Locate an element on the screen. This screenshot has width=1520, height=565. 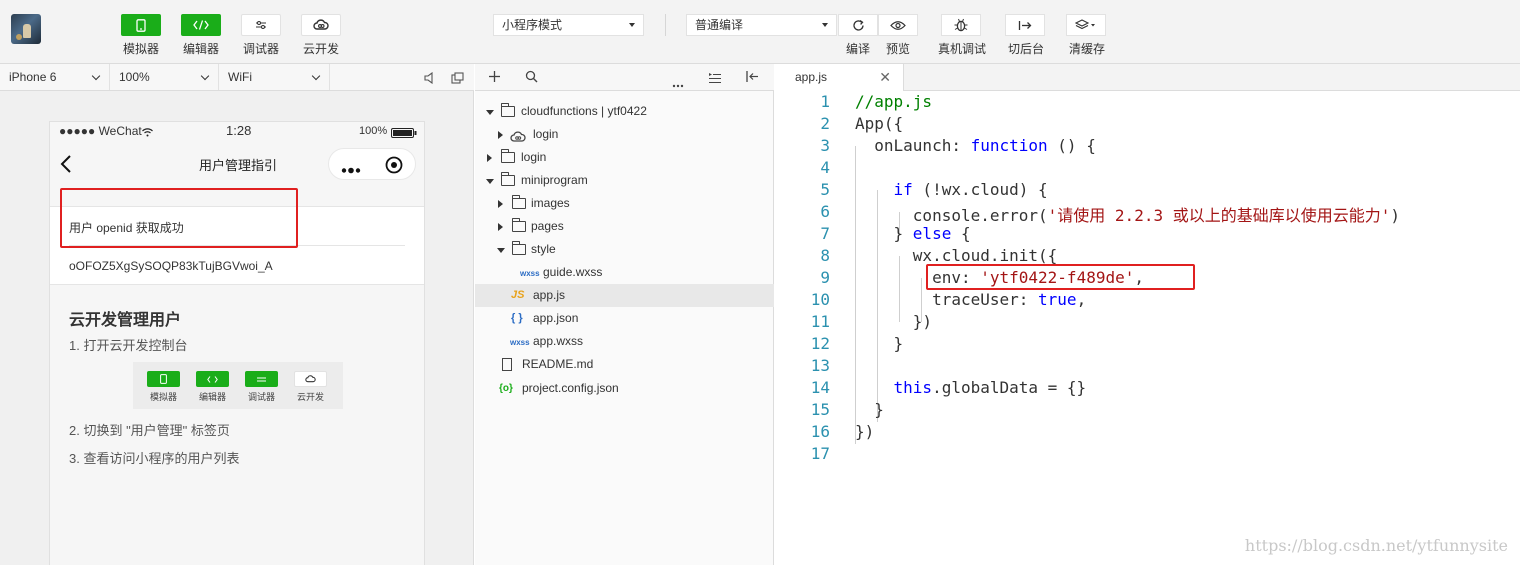
switch-background-icon is located at coordinates (1025, 25).